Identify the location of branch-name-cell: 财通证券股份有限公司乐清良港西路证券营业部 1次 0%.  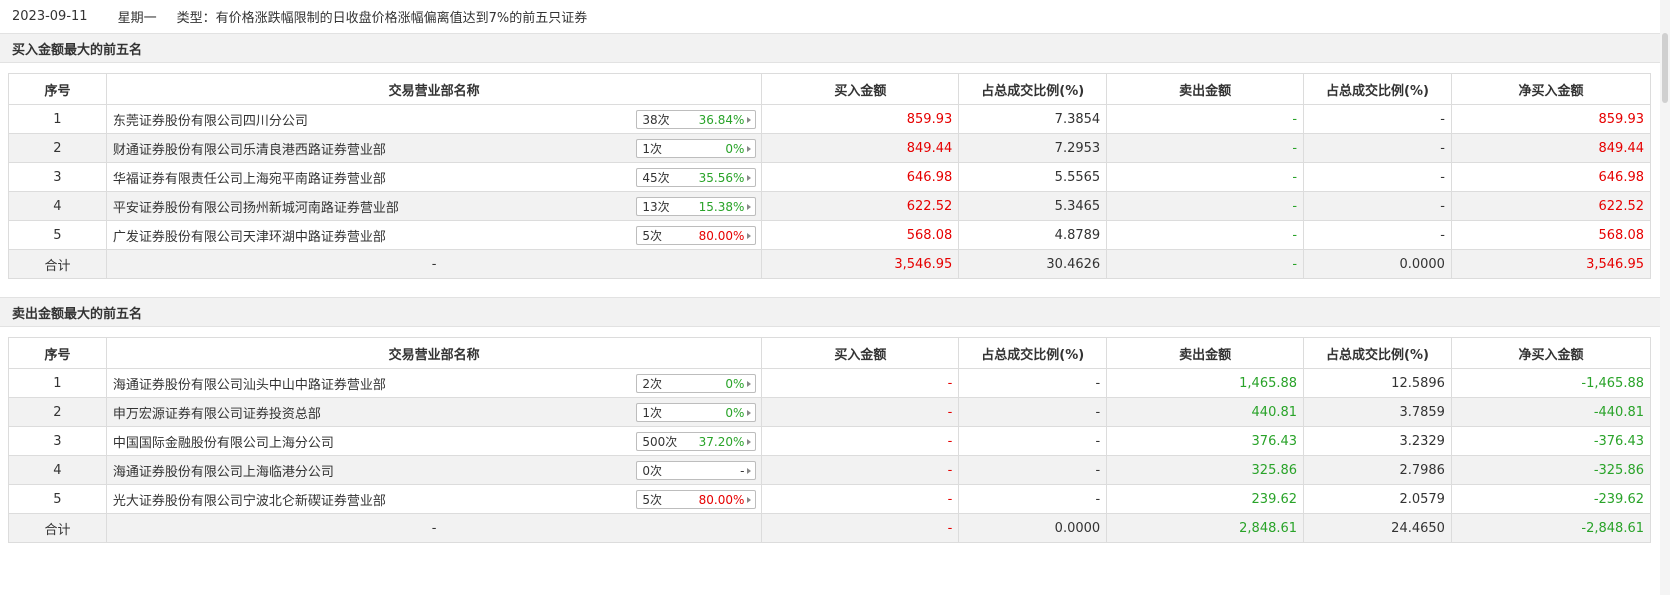
(434, 148).